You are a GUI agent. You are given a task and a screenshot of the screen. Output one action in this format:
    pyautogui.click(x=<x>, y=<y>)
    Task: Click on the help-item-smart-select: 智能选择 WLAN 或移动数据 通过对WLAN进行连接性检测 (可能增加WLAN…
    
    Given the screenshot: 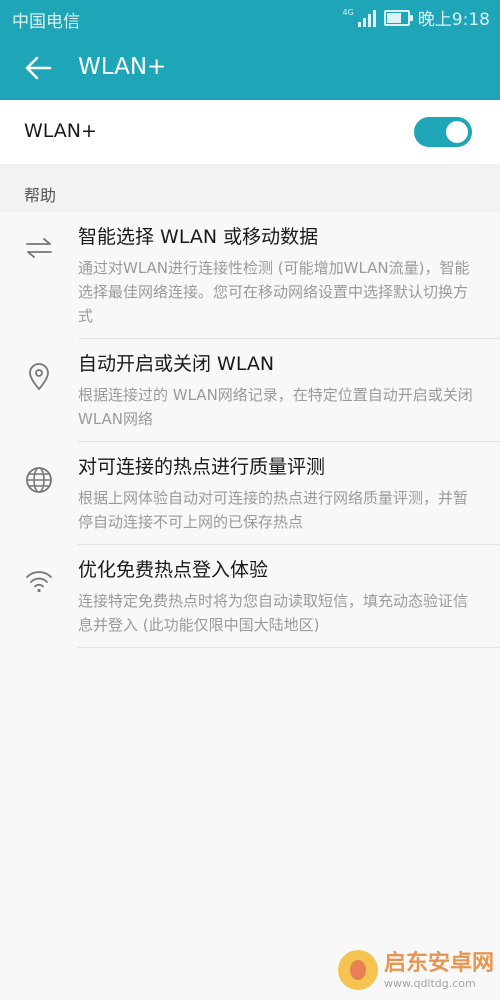 What is the action you would take?
    pyautogui.click(x=250, y=275)
    